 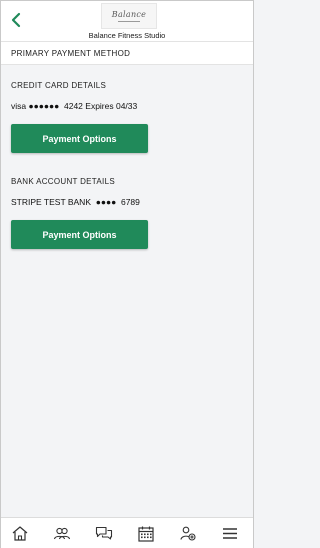 I want to click on account-icon, so click(x=188, y=533).